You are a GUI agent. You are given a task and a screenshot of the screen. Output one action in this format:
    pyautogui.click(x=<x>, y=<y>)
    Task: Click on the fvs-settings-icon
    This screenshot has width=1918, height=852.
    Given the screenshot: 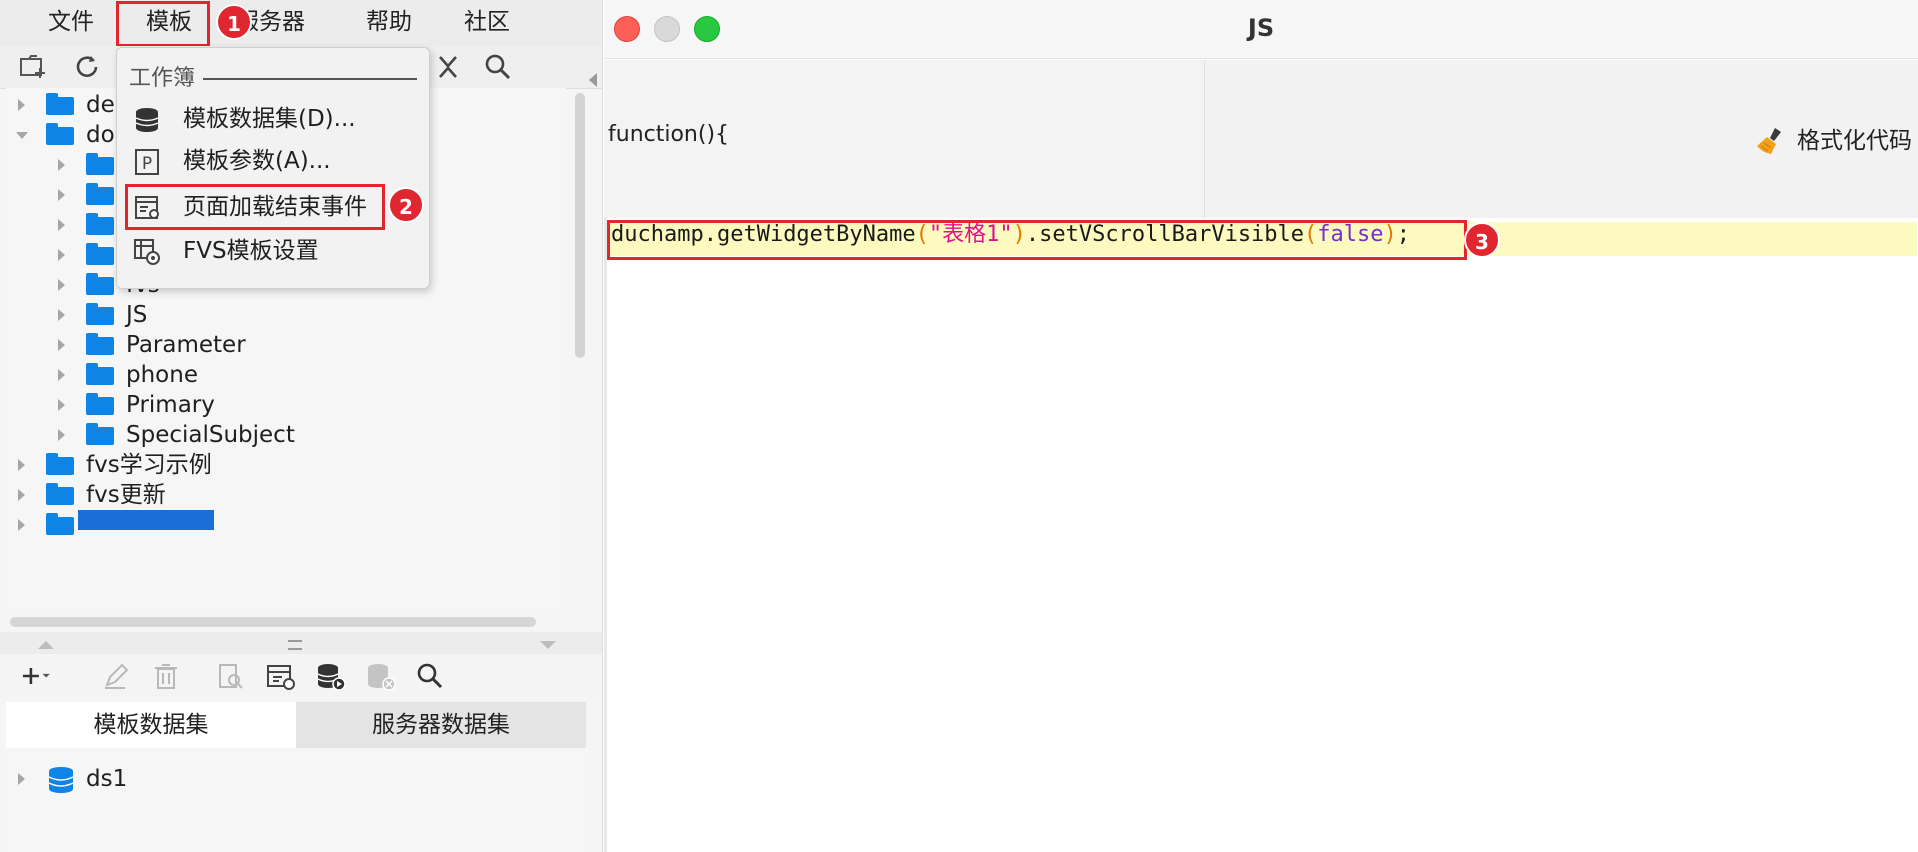 What is the action you would take?
    pyautogui.click(x=147, y=252)
    